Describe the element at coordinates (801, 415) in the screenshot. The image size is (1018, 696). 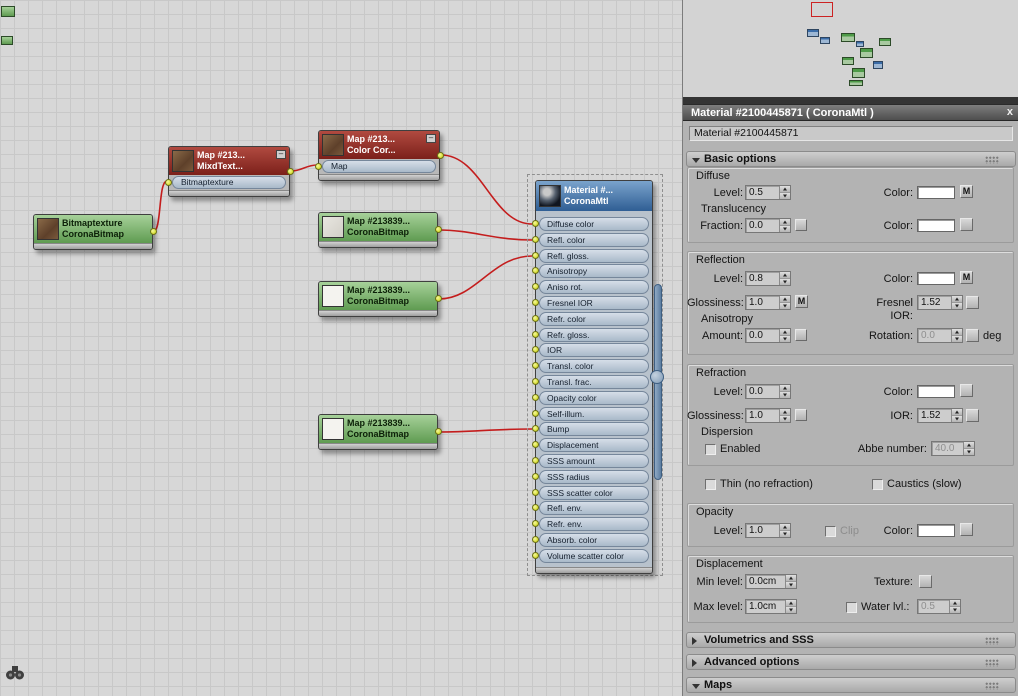
I see `refraction-glossiness-map-button` at that location.